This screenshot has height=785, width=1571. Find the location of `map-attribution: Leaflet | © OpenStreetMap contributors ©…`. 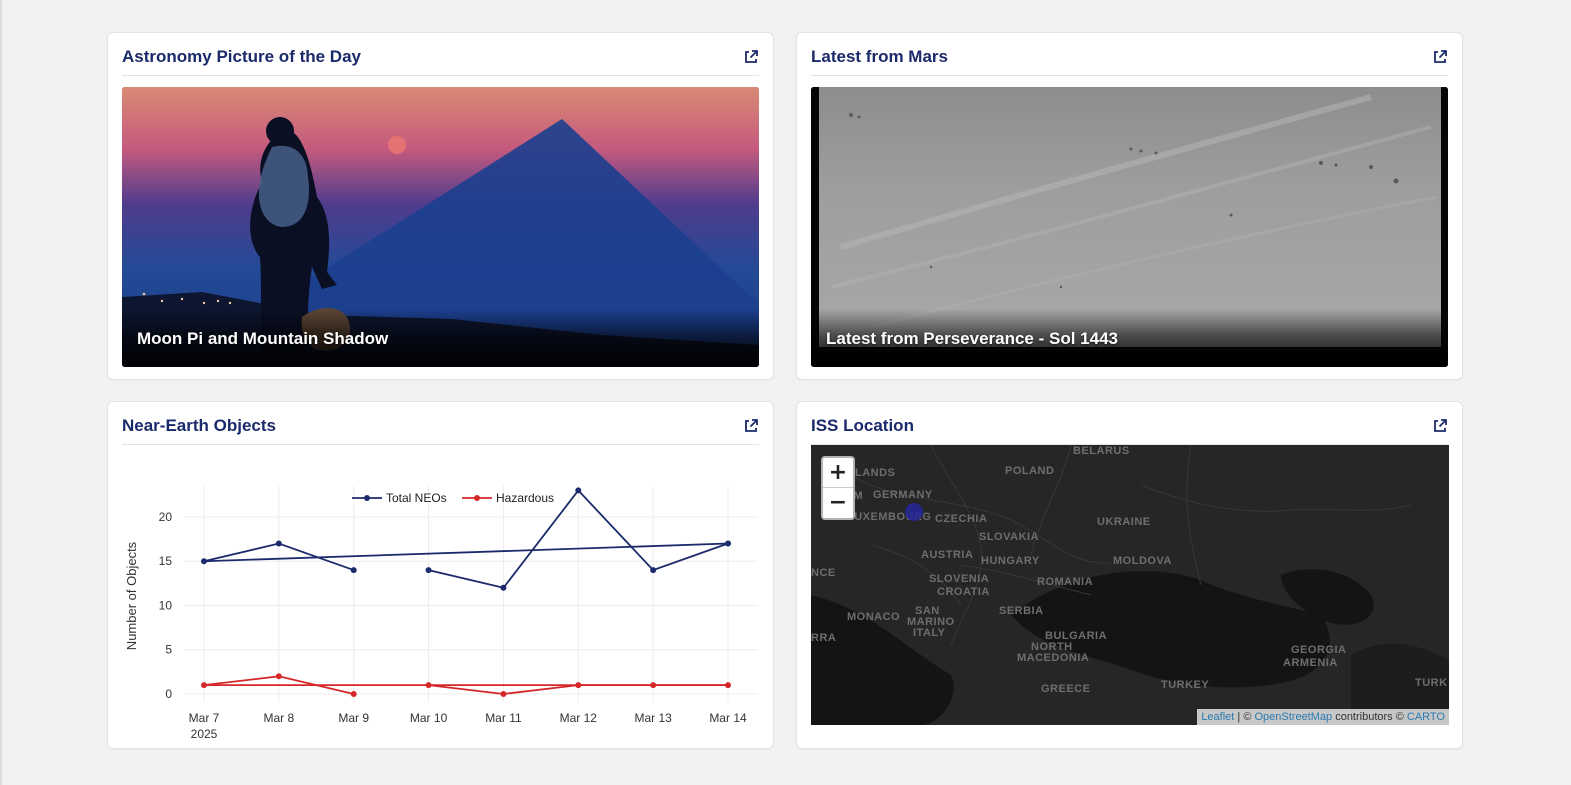

map-attribution: Leaflet | © OpenStreetMap contributors ©… is located at coordinates (1323, 717).